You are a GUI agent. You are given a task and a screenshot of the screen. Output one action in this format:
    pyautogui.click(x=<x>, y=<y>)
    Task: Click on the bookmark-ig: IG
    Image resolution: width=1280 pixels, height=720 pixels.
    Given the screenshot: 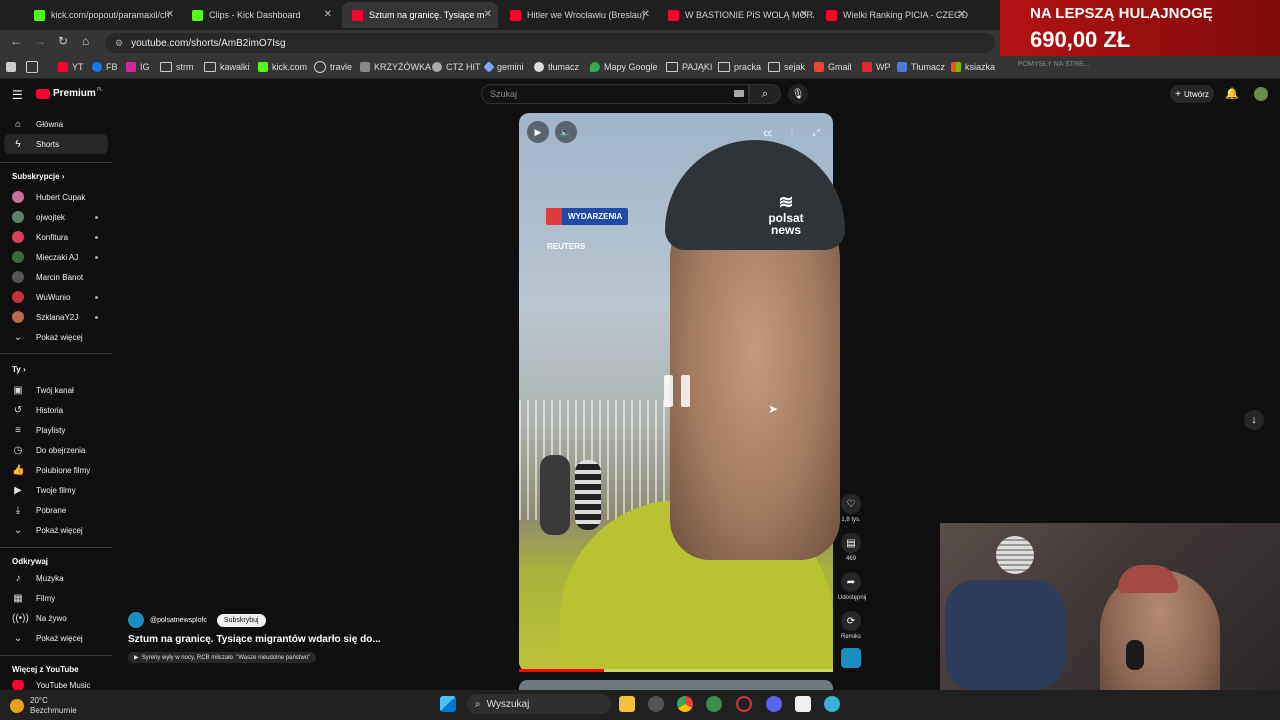 What is the action you would take?
    pyautogui.click(x=138, y=67)
    